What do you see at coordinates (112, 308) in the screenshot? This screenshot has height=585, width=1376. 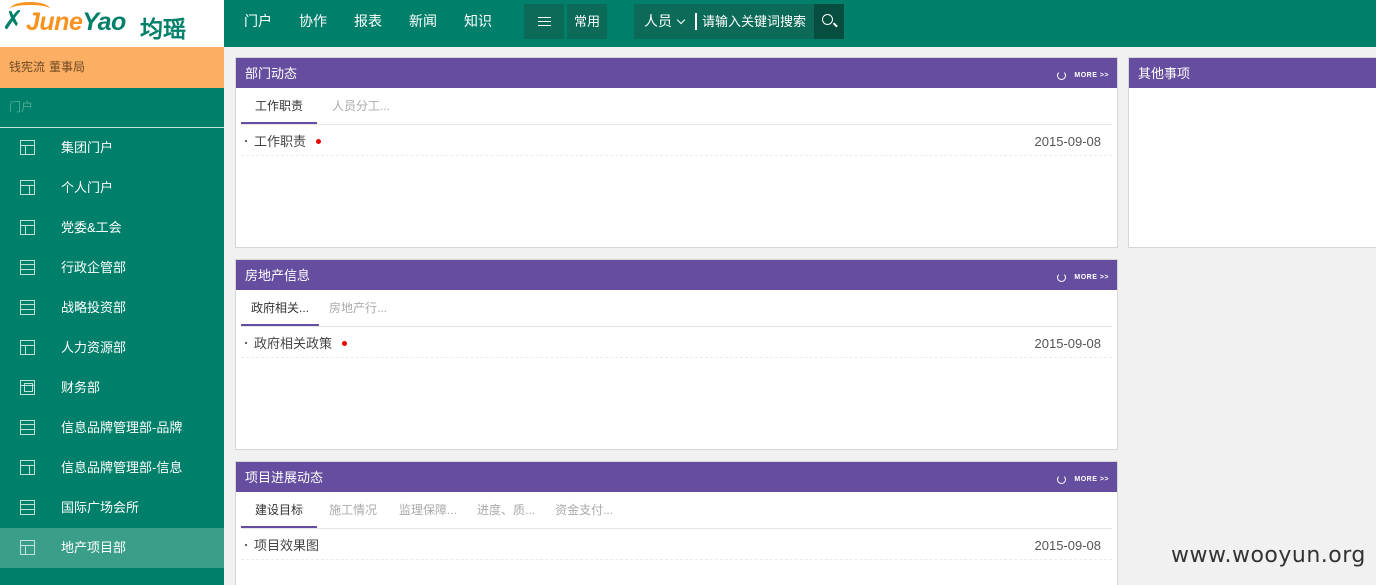 I see `sidebar-item-strategy: 战略投资部` at bounding box center [112, 308].